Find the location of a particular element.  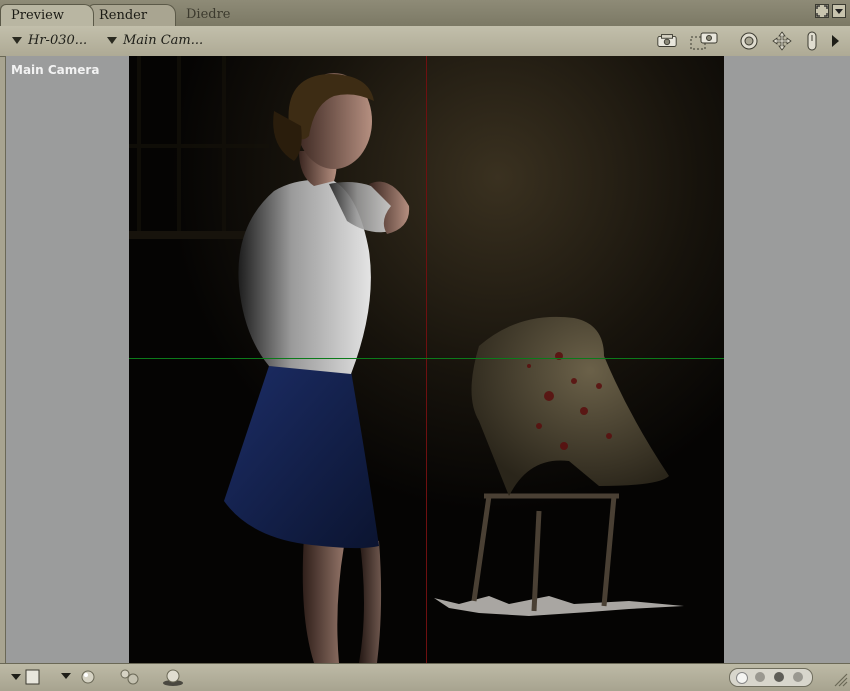

display-style-icon is located at coordinates (26, 677).